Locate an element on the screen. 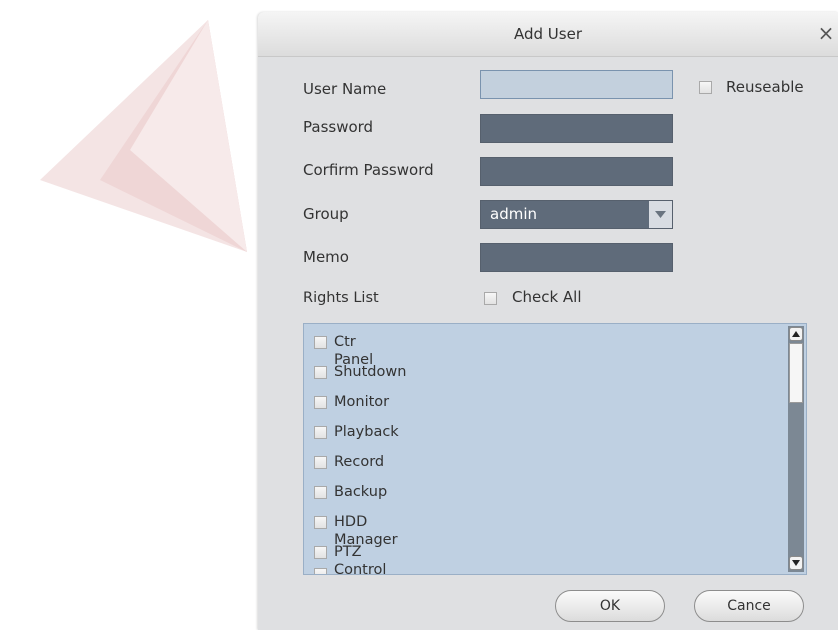  ok-button: OK is located at coordinates (610, 606).